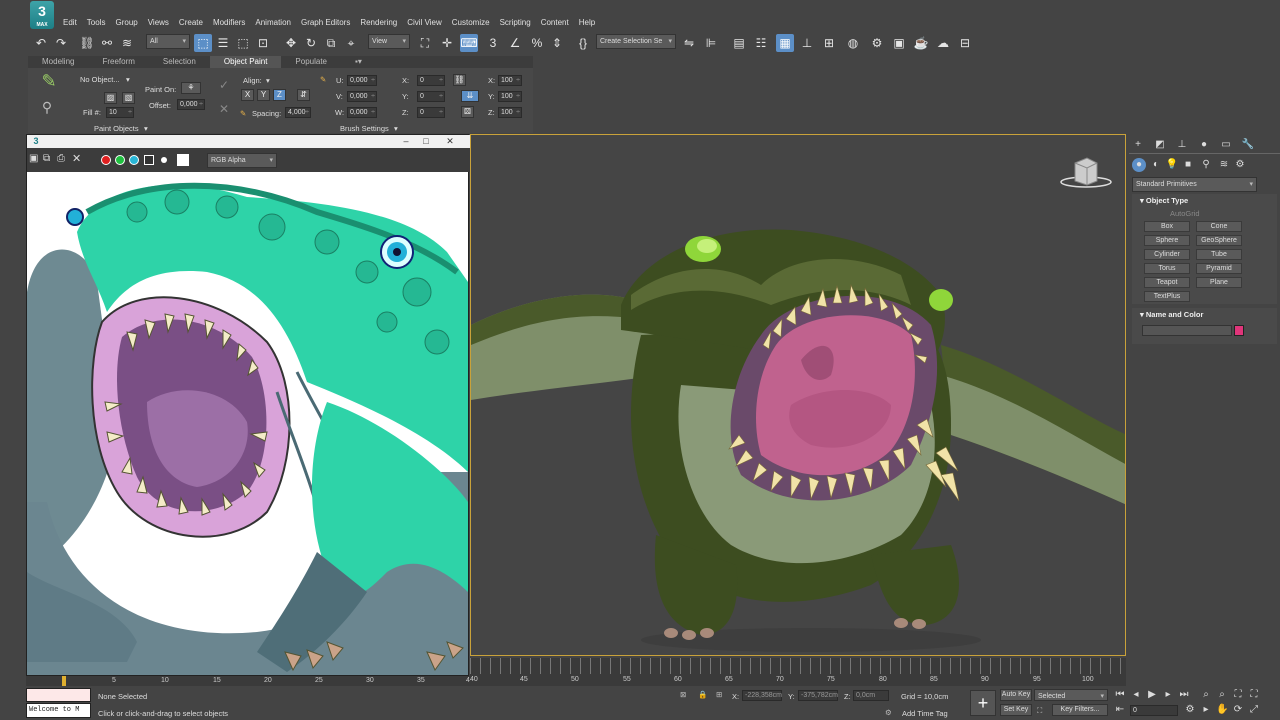  What do you see at coordinates (1187, 330) in the screenshot?
I see `object-name-input` at bounding box center [1187, 330].